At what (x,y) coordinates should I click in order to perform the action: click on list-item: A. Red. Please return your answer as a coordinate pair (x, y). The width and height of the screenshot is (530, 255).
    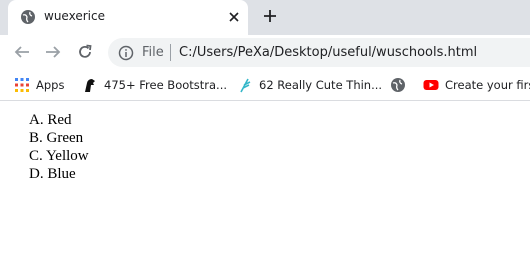
    Looking at the image, I should click on (59, 120).